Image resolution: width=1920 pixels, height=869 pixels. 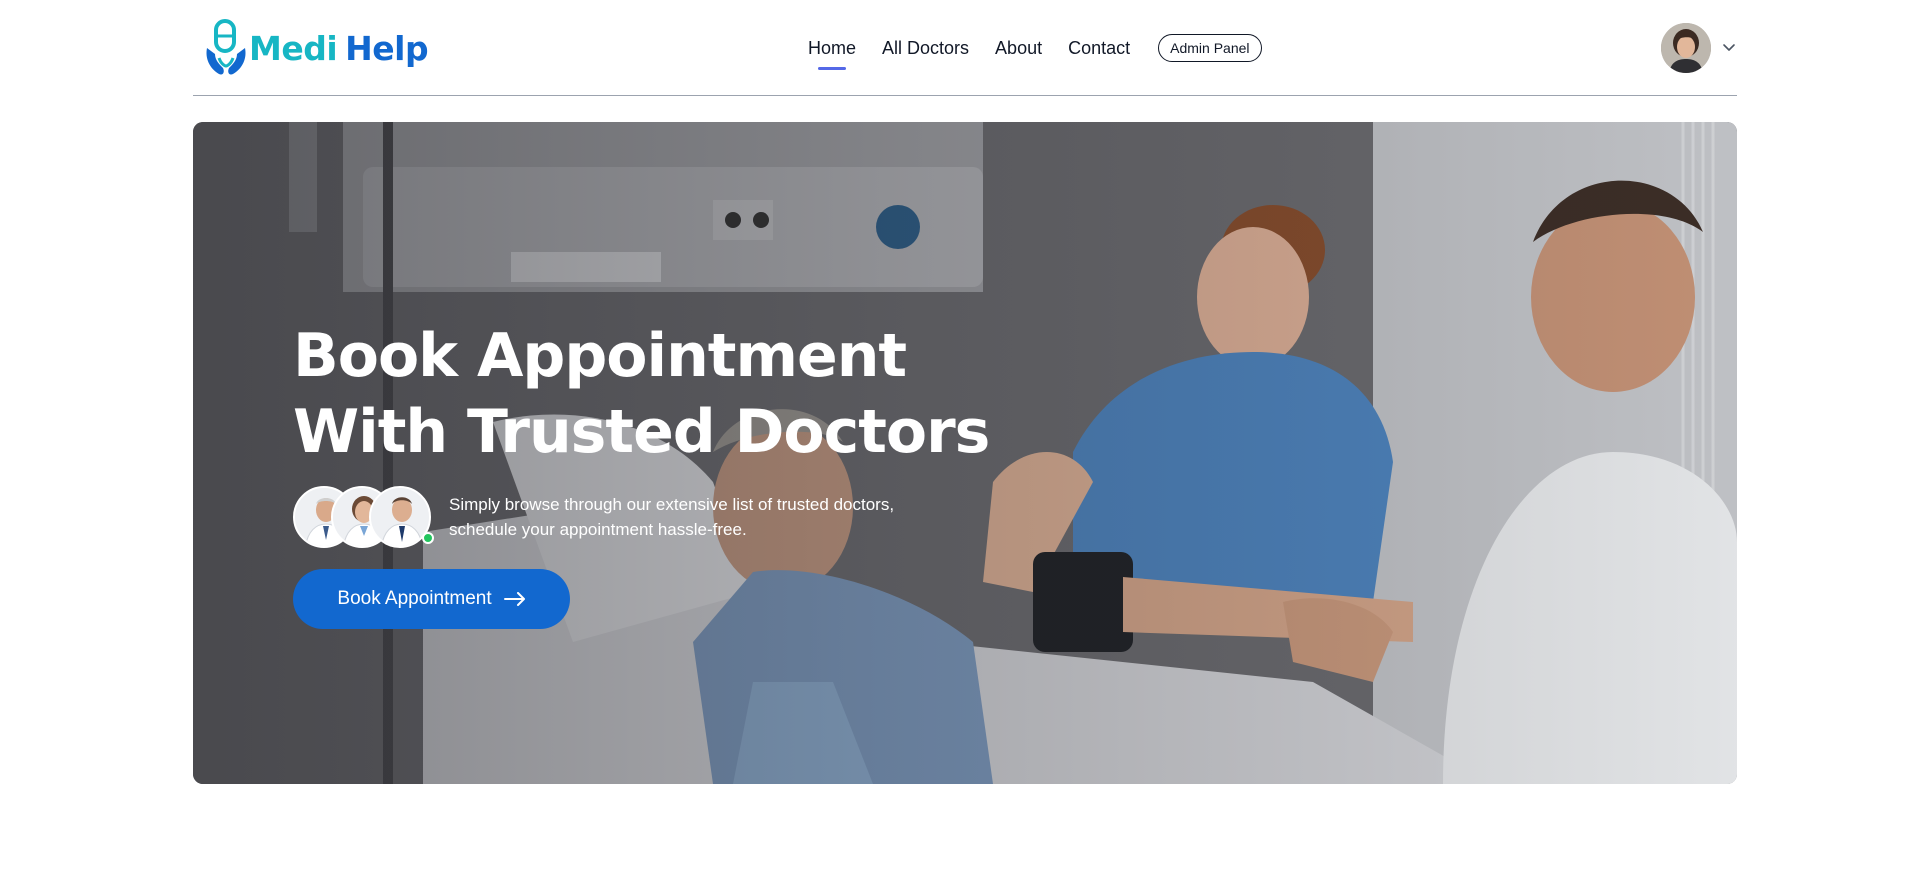 I want to click on logo-icon, so click(x=226, y=47).